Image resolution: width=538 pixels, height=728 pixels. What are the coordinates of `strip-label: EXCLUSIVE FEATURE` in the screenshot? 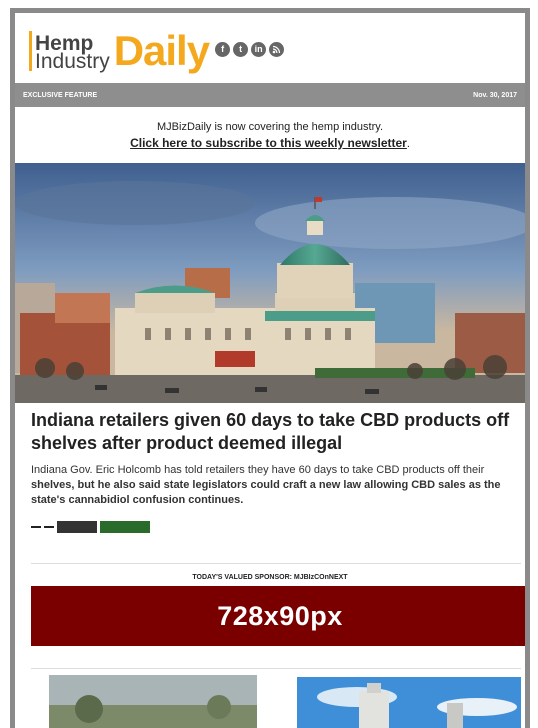 It's located at (60, 95).